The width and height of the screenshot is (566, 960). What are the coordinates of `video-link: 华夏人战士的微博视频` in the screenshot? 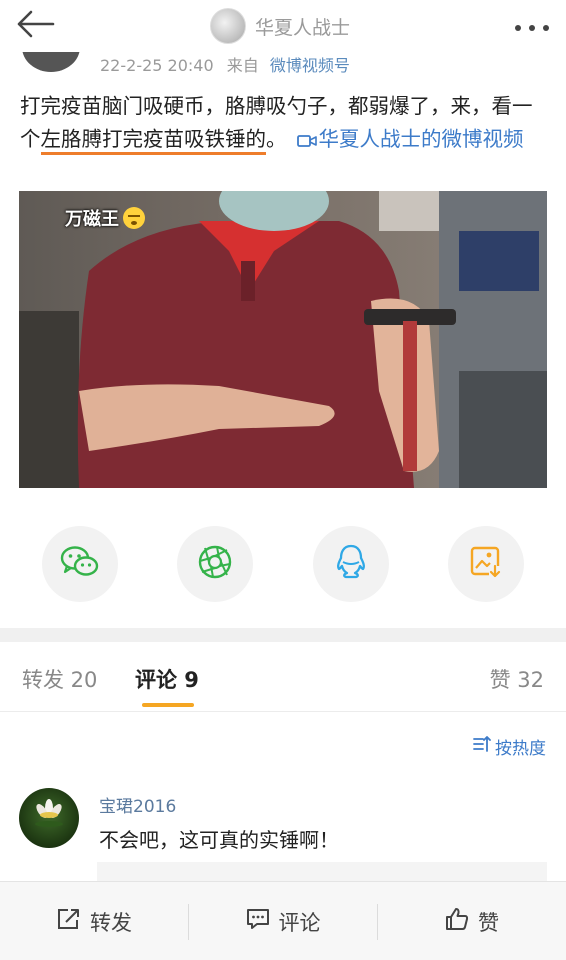 It's located at (421, 139).